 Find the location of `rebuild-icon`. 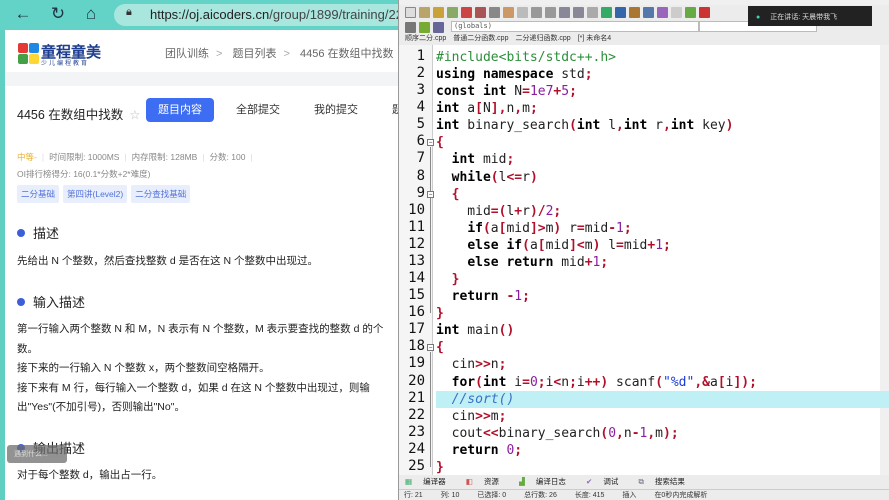

rebuild-icon is located at coordinates (648, 12).